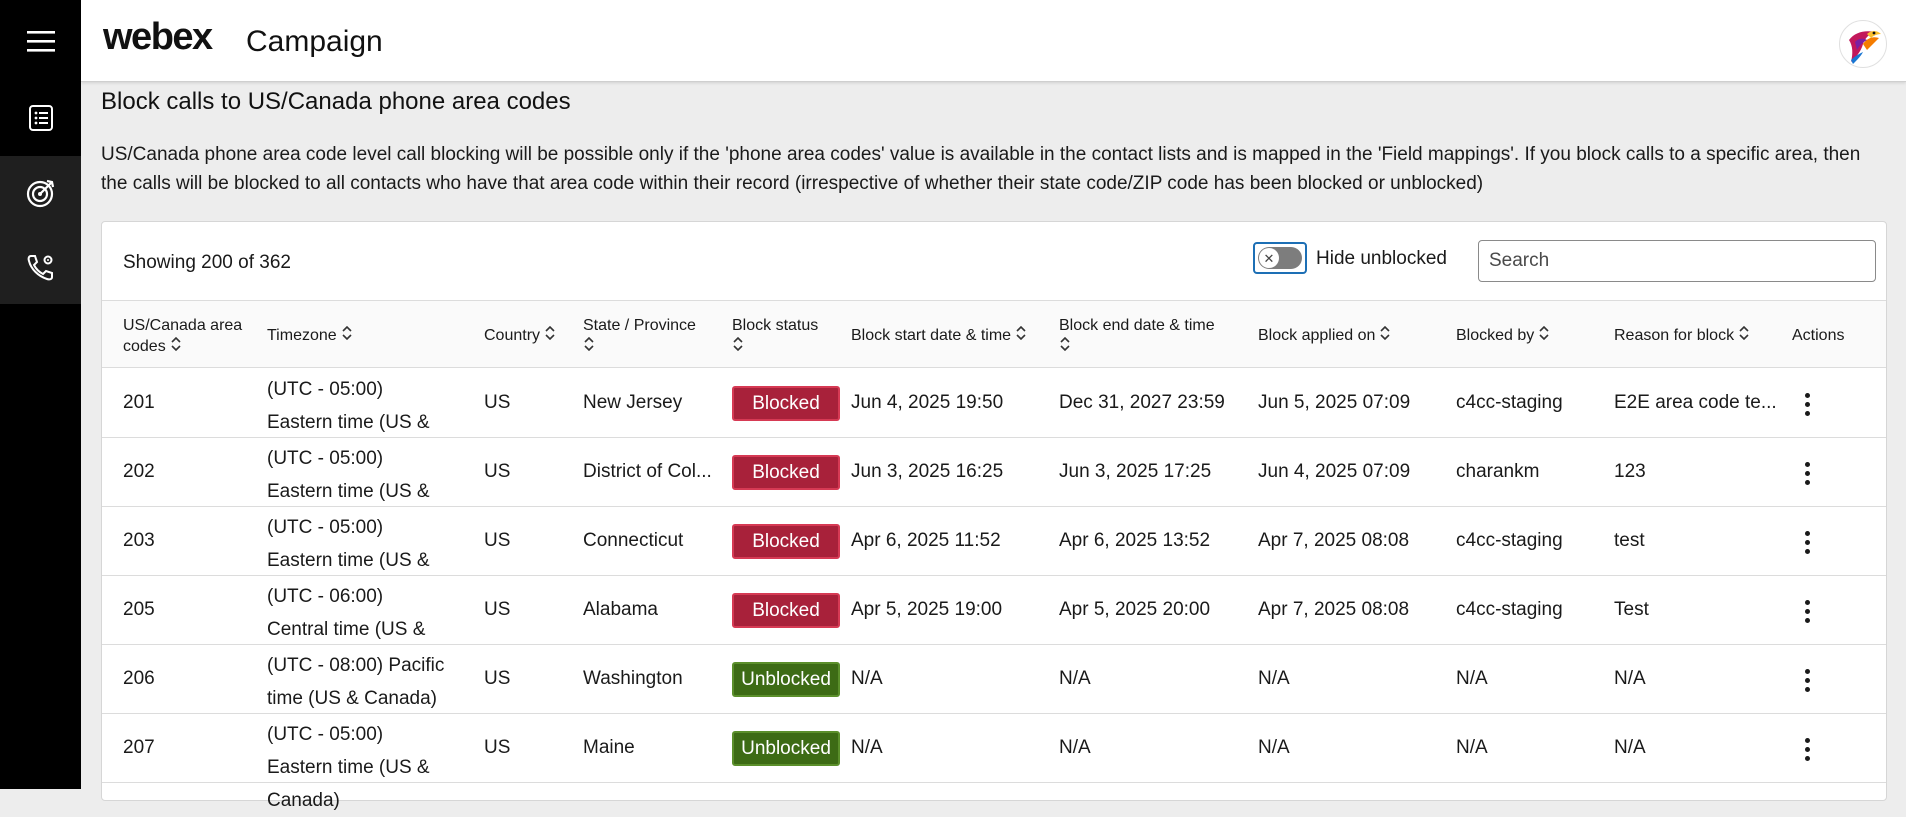 Image resolution: width=1906 pixels, height=817 pixels. What do you see at coordinates (139, 402) in the screenshot?
I see `cell-area-code: 201` at bounding box center [139, 402].